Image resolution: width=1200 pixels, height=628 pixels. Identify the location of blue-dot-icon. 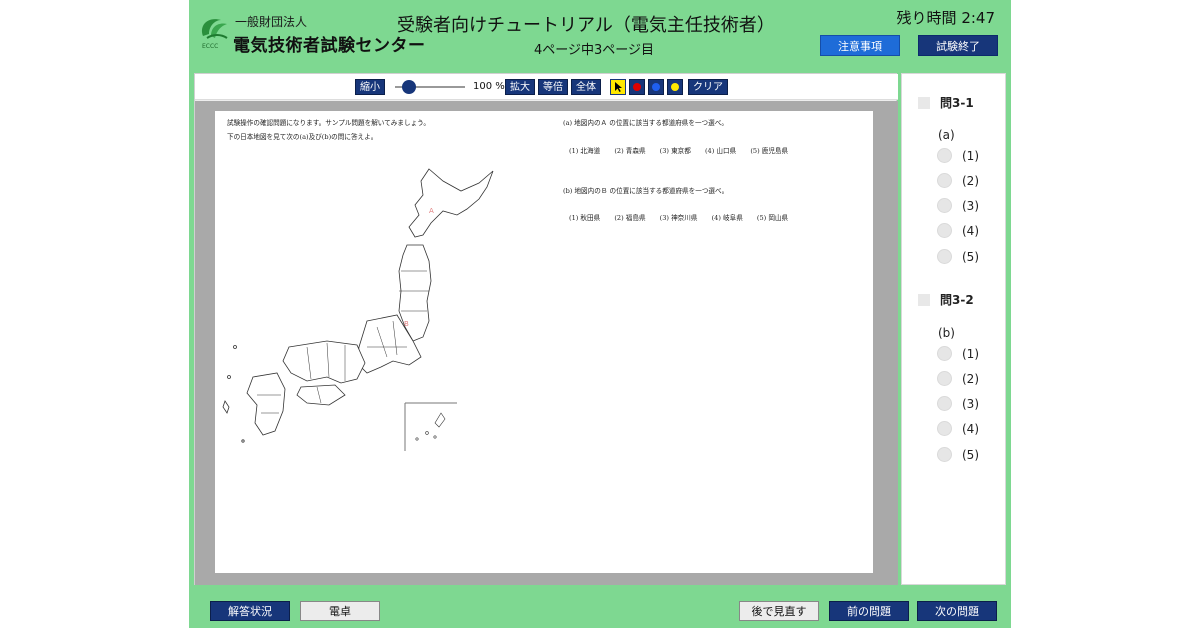
(656, 87).